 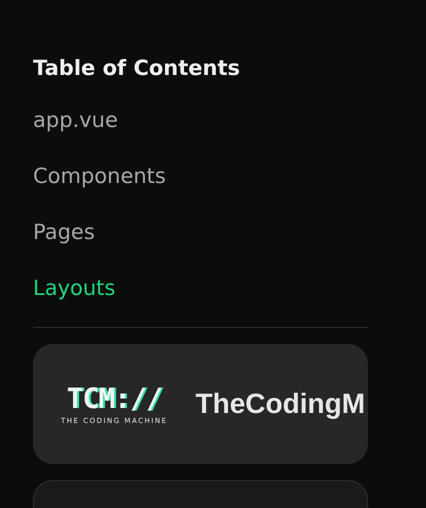 What do you see at coordinates (114, 399) in the screenshot?
I see `logo-mark: TCM://` at bounding box center [114, 399].